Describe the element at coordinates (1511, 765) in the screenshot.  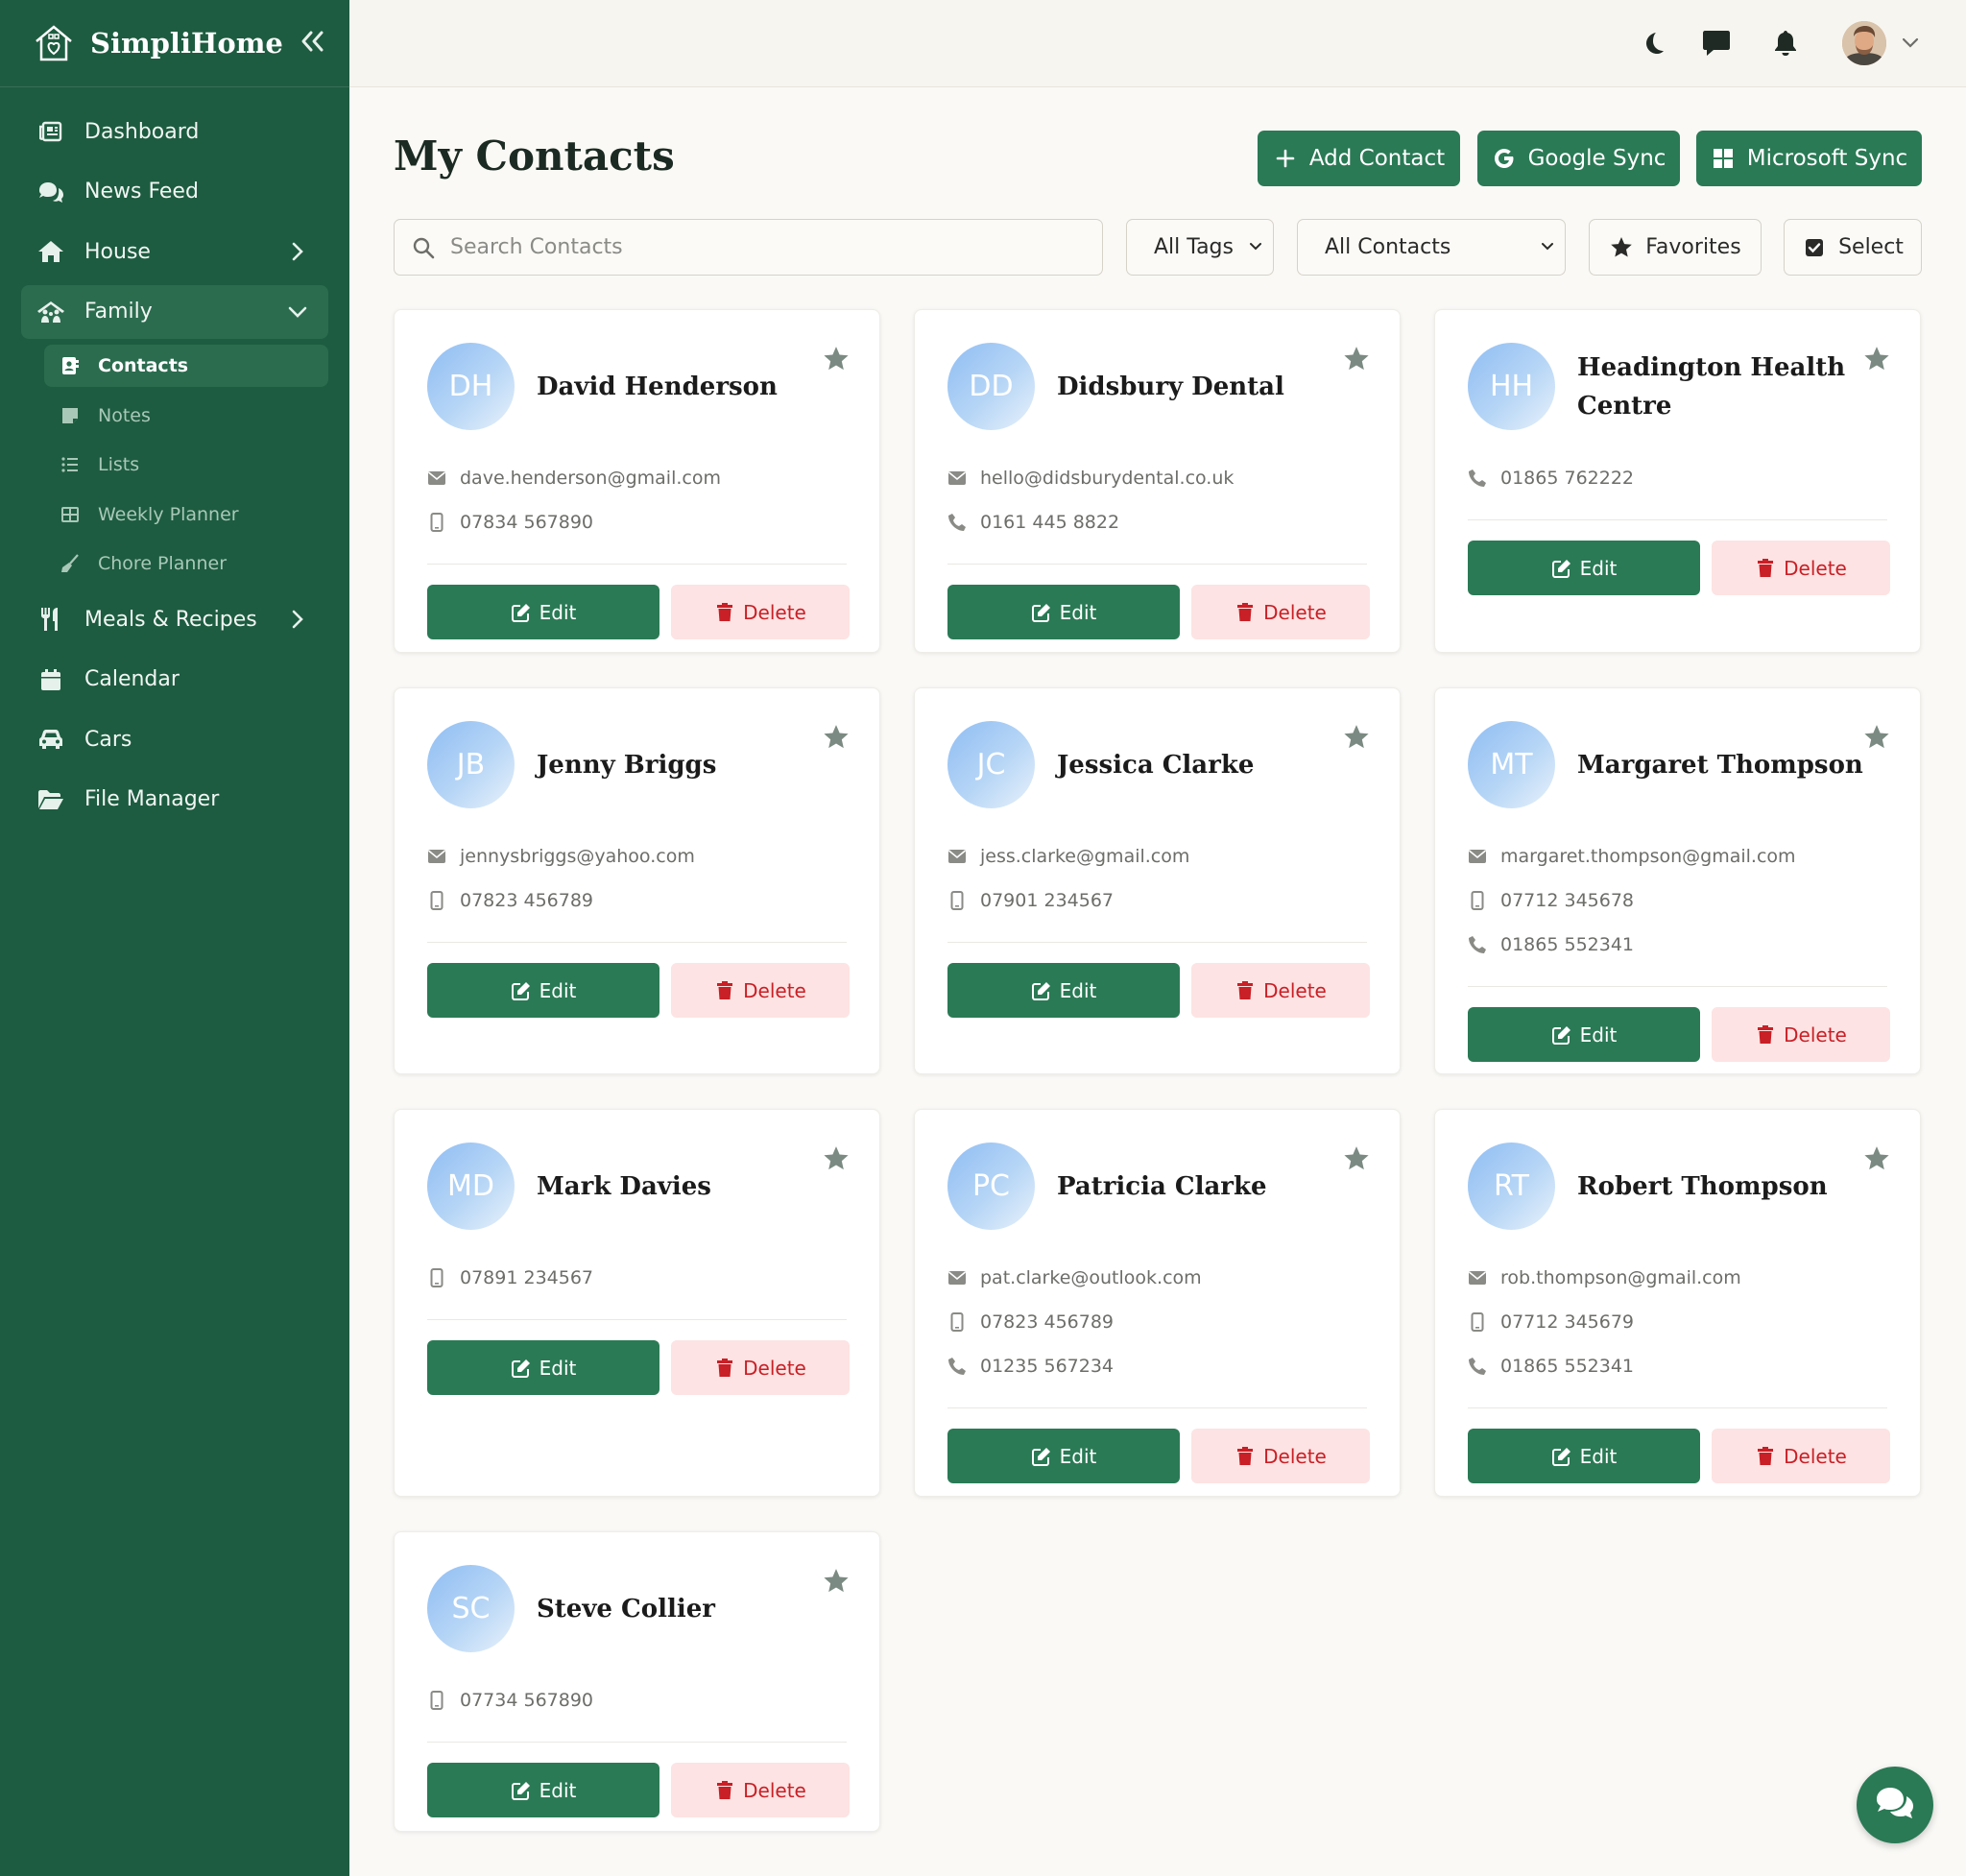
I see `contact-avatar: MT` at that location.